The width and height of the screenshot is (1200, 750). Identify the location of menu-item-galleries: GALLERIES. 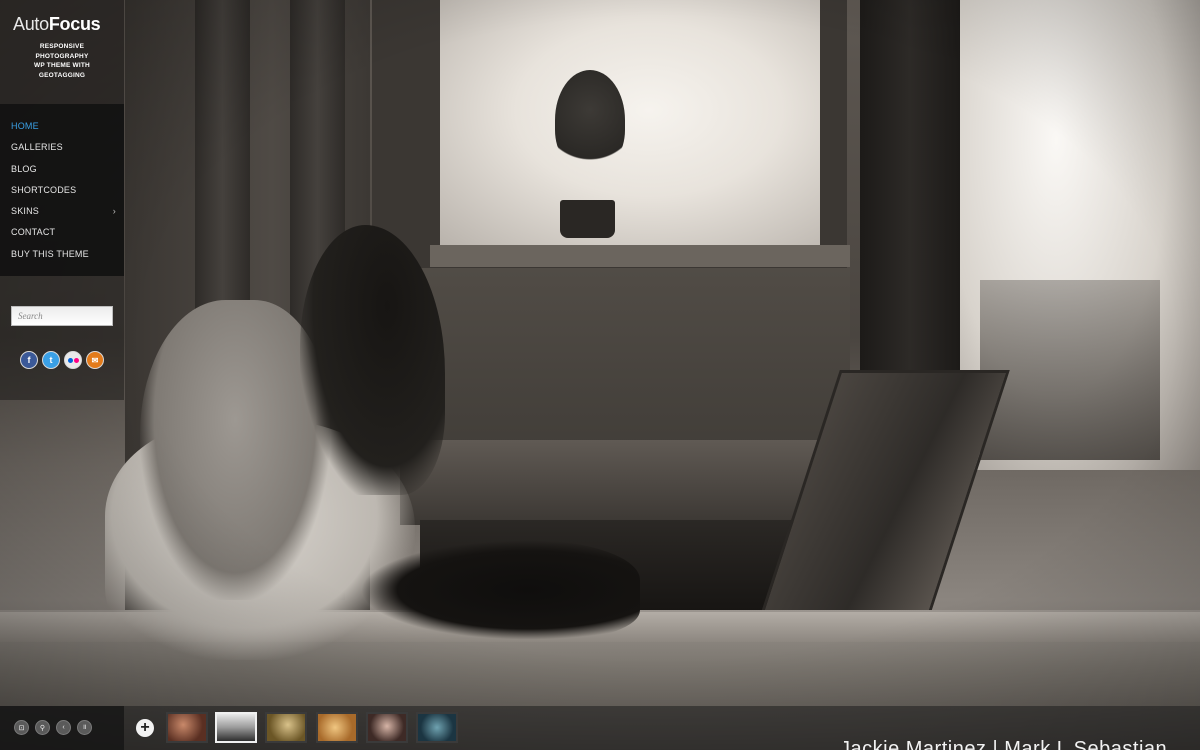
(62, 147).